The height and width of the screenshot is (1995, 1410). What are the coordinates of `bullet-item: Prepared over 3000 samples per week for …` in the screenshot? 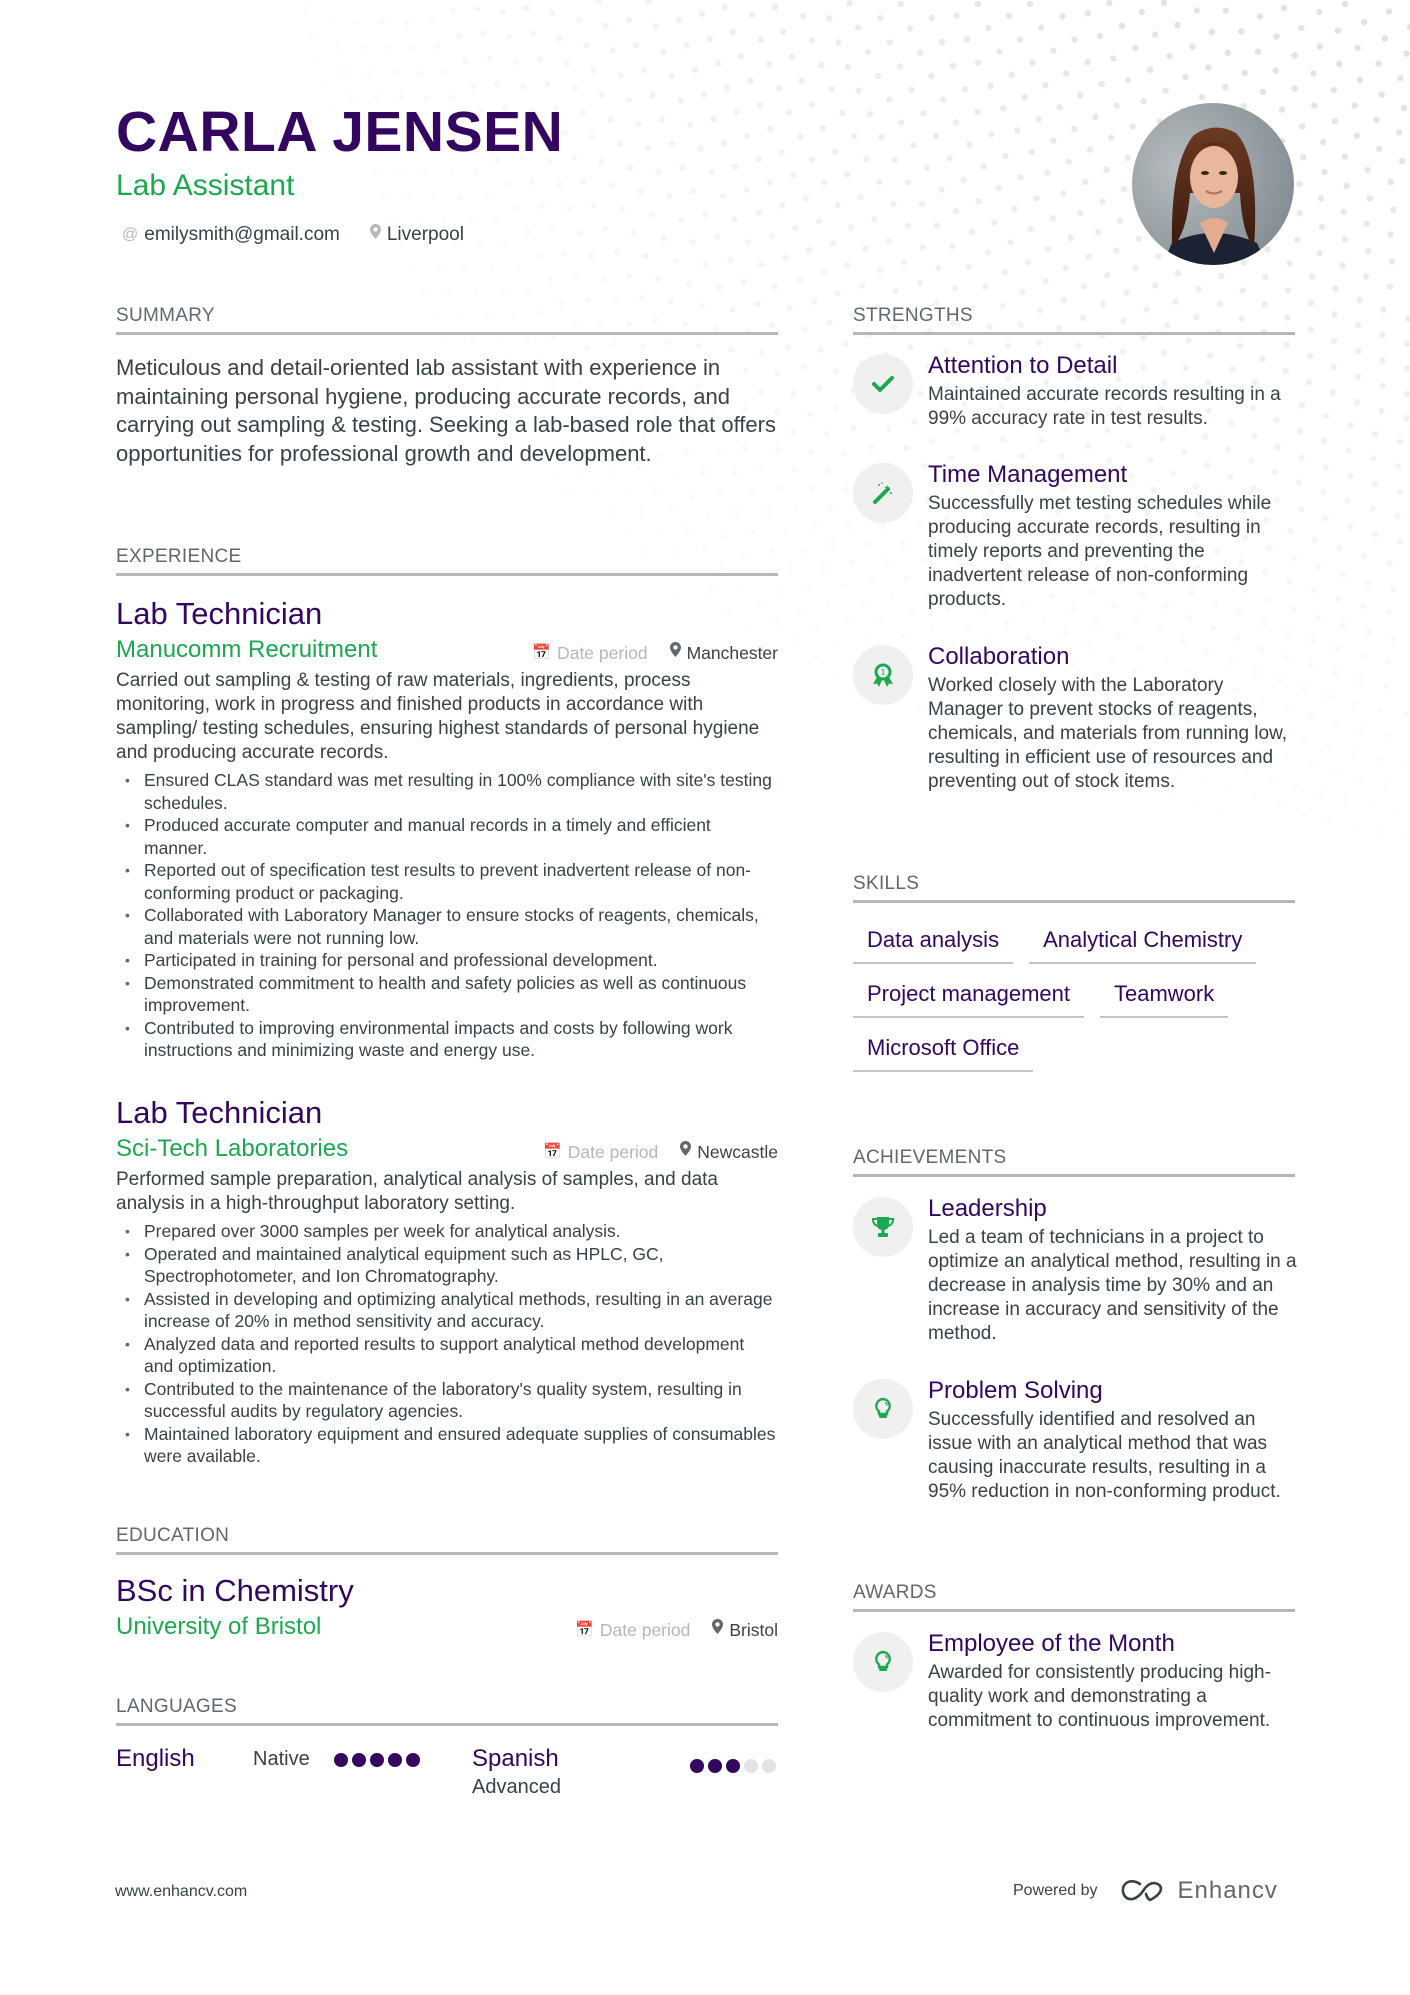 It's located at (447, 1231).